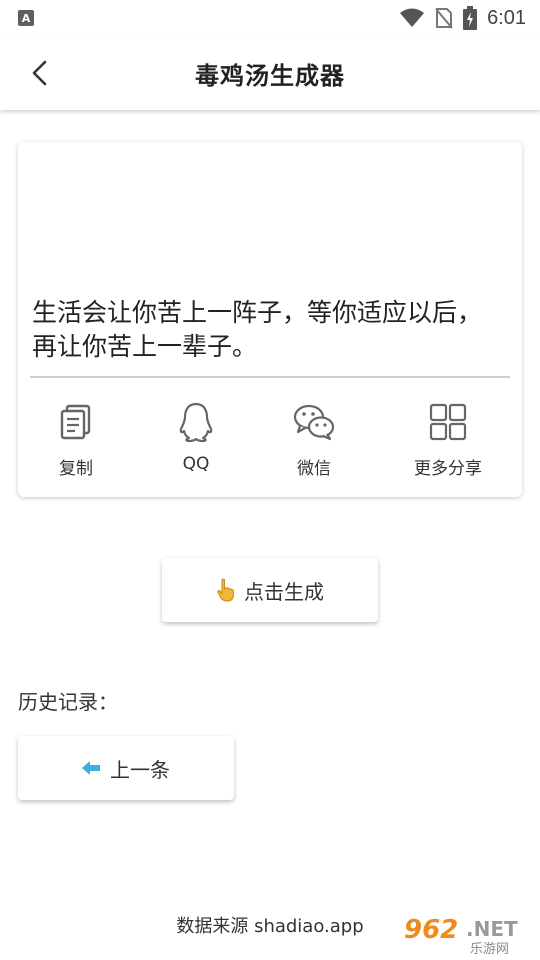 The height and width of the screenshot is (960, 540). What do you see at coordinates (76, 469) in the screenshot?
I see `share-copy-label: 复制` at bounding box center [76, 469].